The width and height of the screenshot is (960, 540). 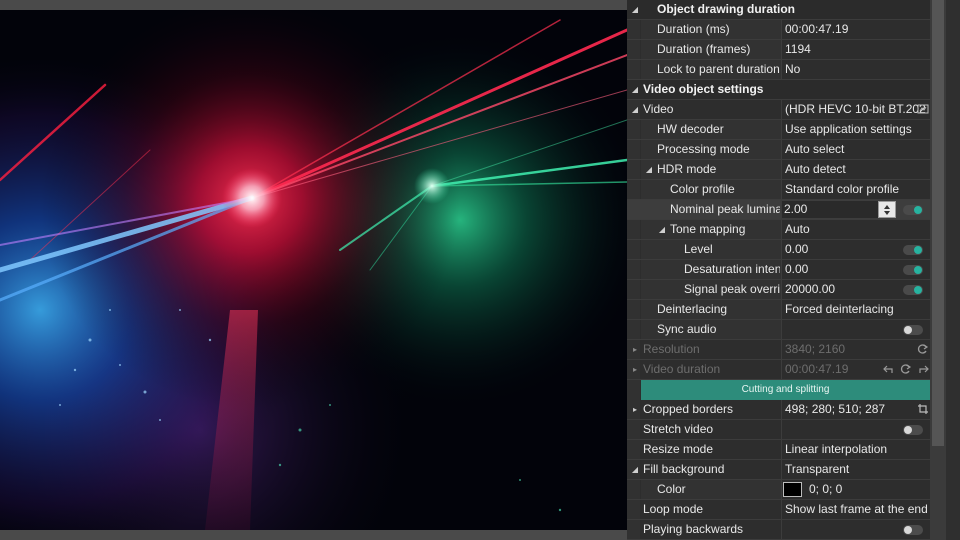 What do you see at coordinates (855, 489) in the screenshot?
I see `color-value: 0; 0; 0` at bounding box center [855, 489].